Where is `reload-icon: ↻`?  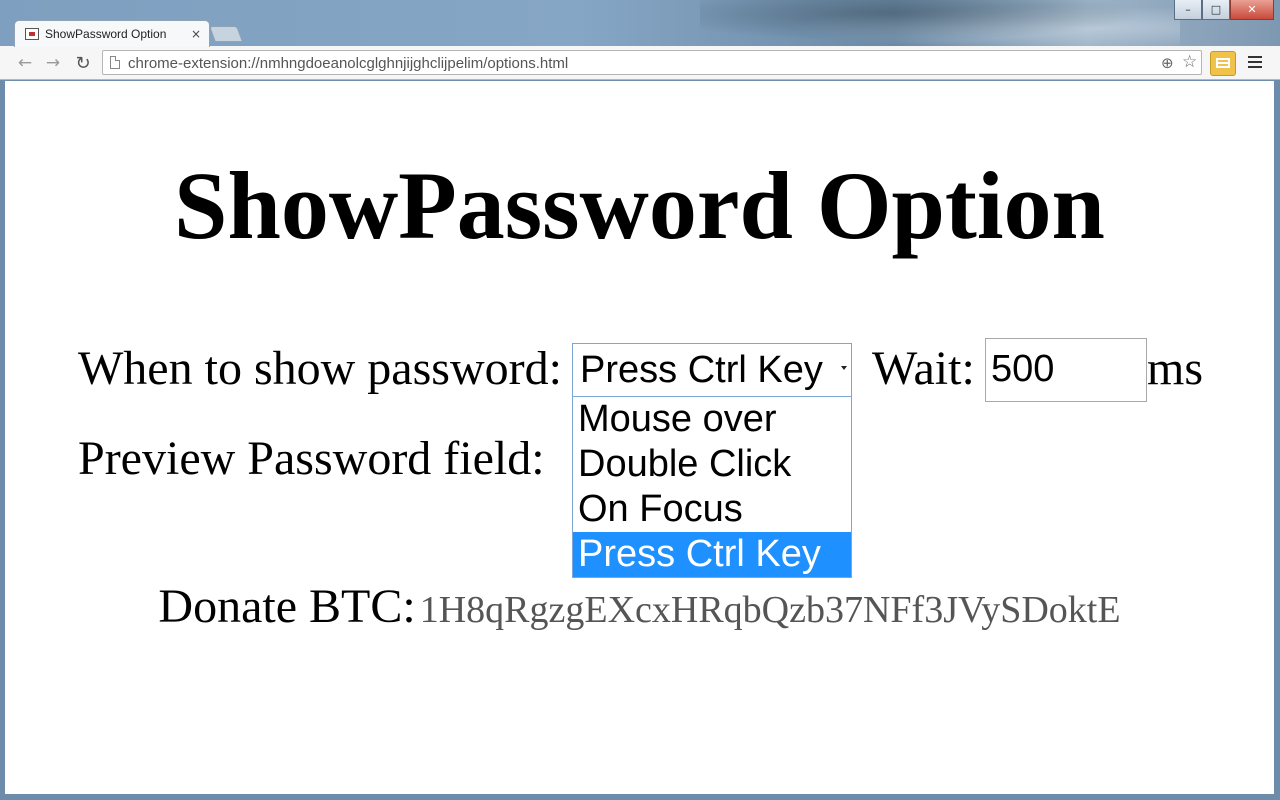 reload-icon: ↻ is located at coordinates (83, 63).